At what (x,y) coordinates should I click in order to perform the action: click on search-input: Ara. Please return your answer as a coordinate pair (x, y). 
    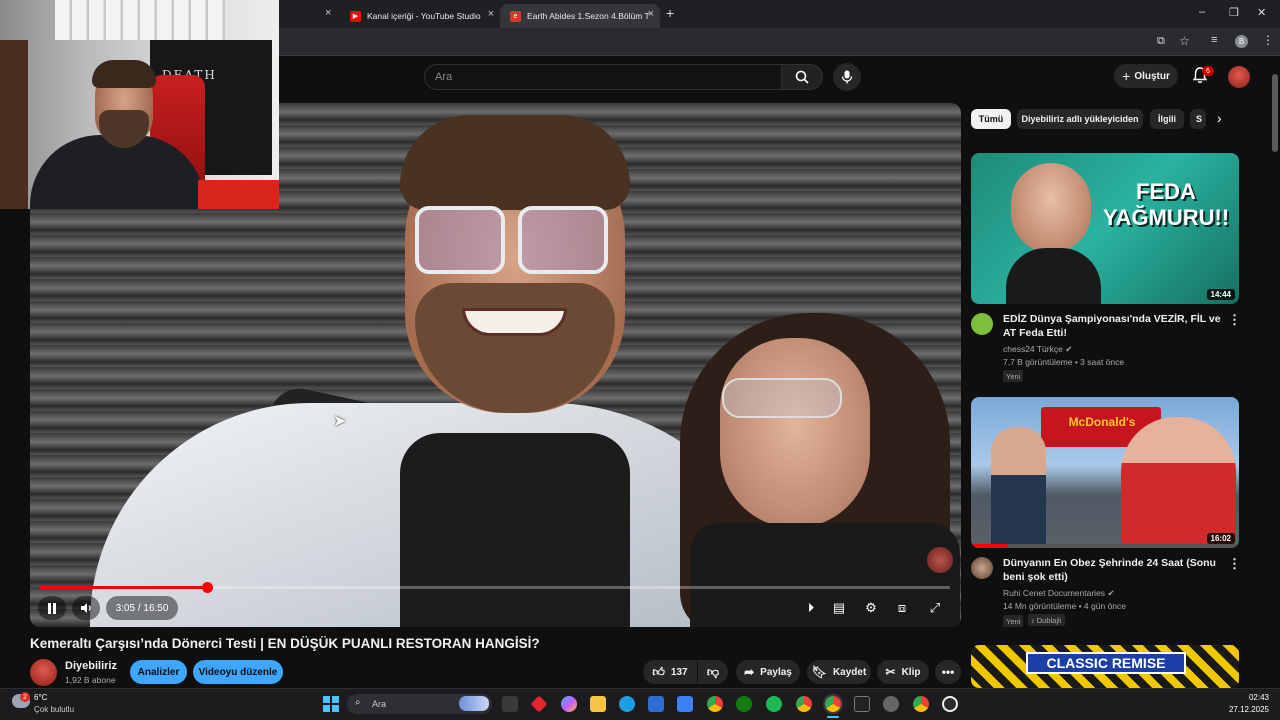
    Looking at the image, I should click on (603, 77).